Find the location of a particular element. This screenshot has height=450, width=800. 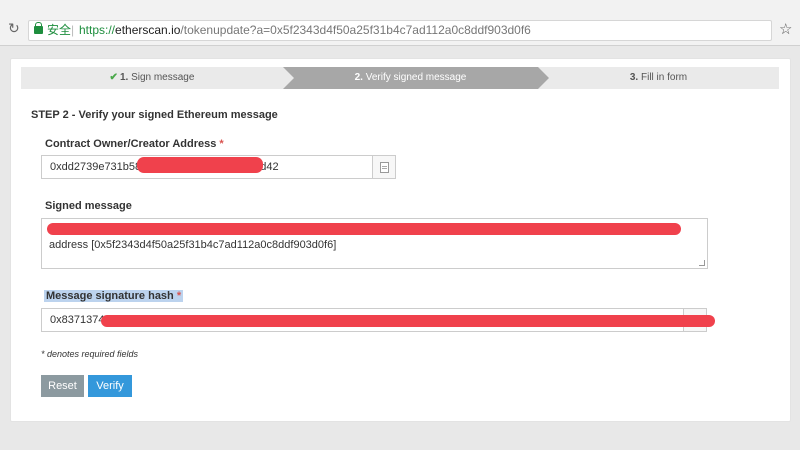

owner-address-paste-button is located at coordinates (384, 167).